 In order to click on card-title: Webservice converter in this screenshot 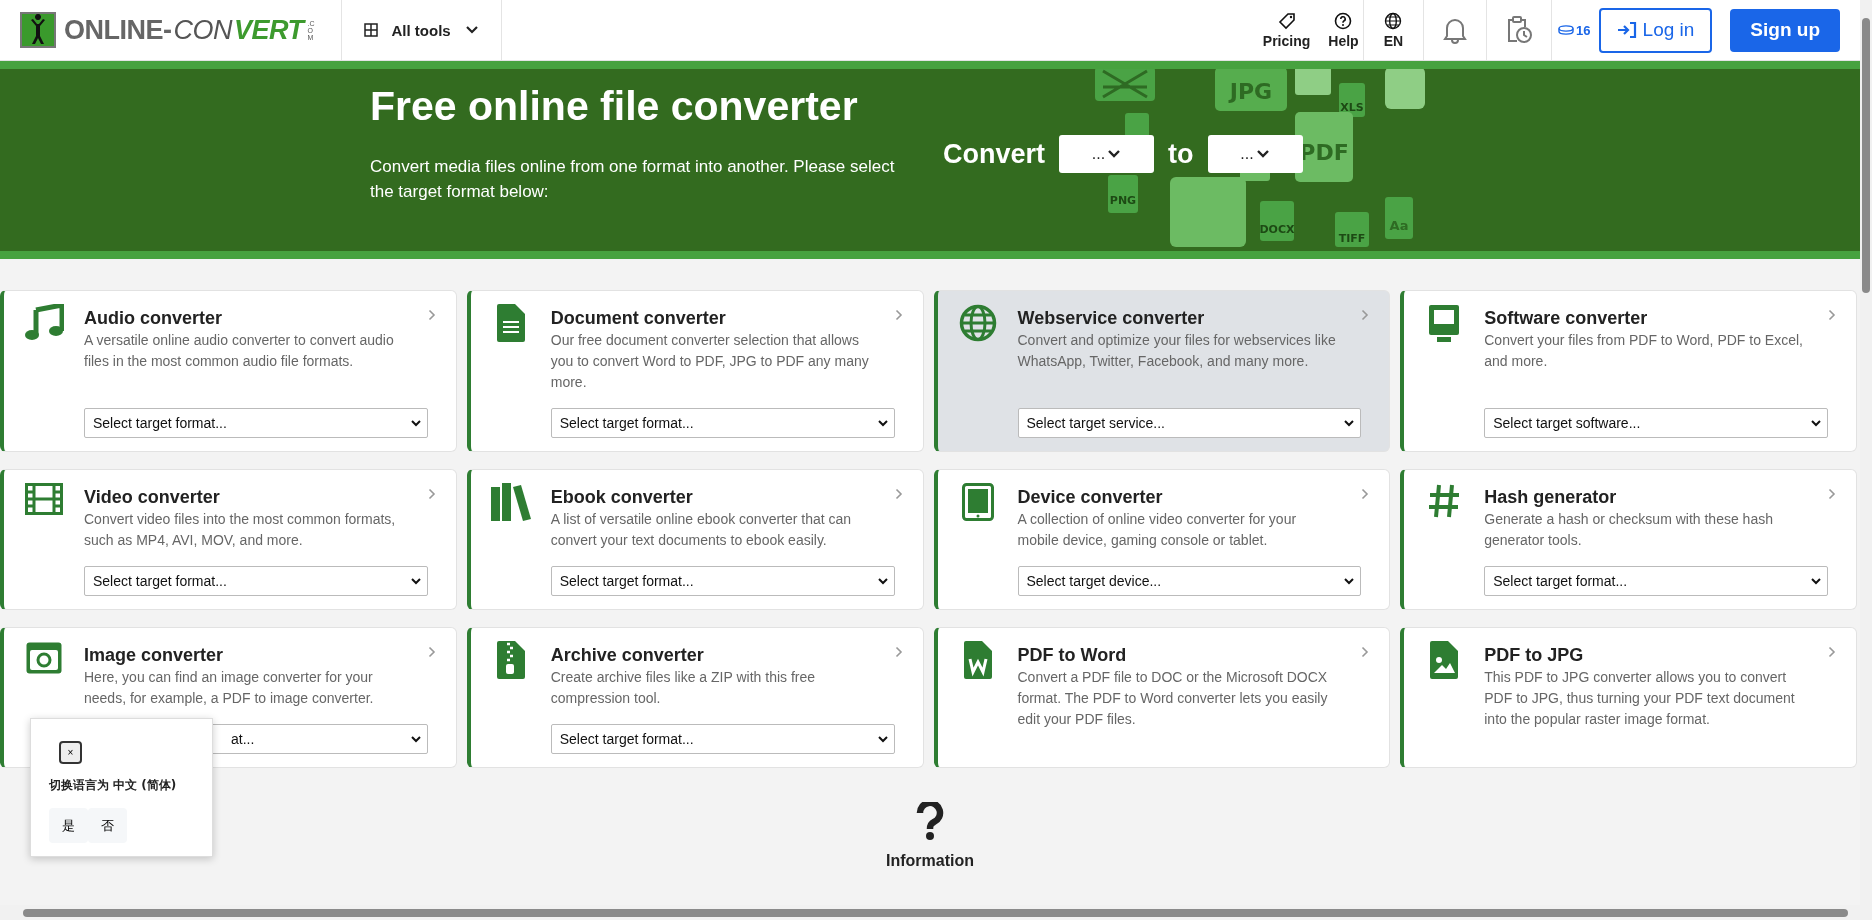, I will do `click(1111, 318)`.